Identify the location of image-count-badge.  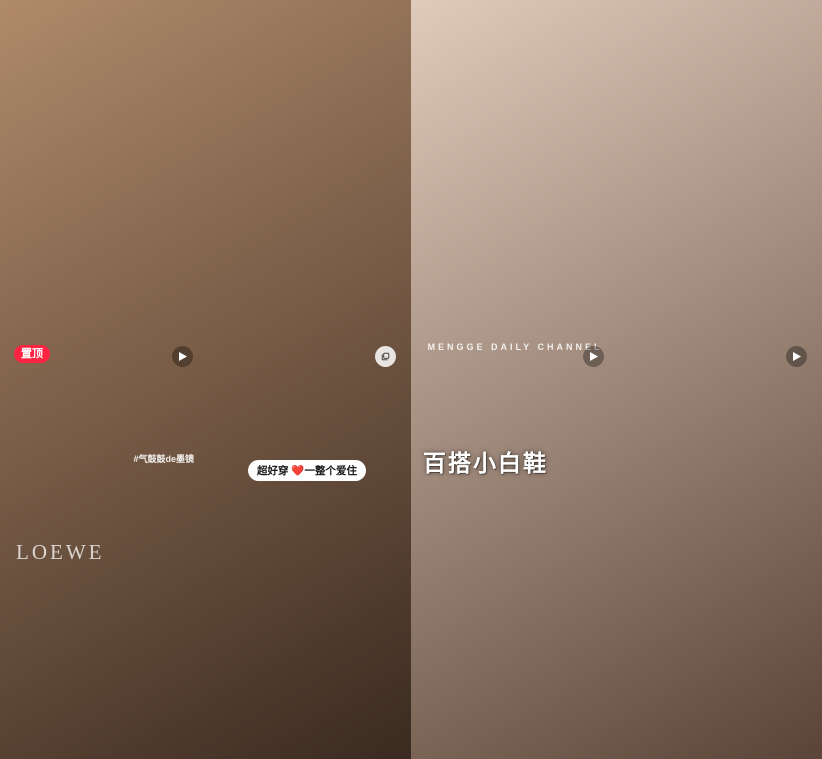
(385, 356).